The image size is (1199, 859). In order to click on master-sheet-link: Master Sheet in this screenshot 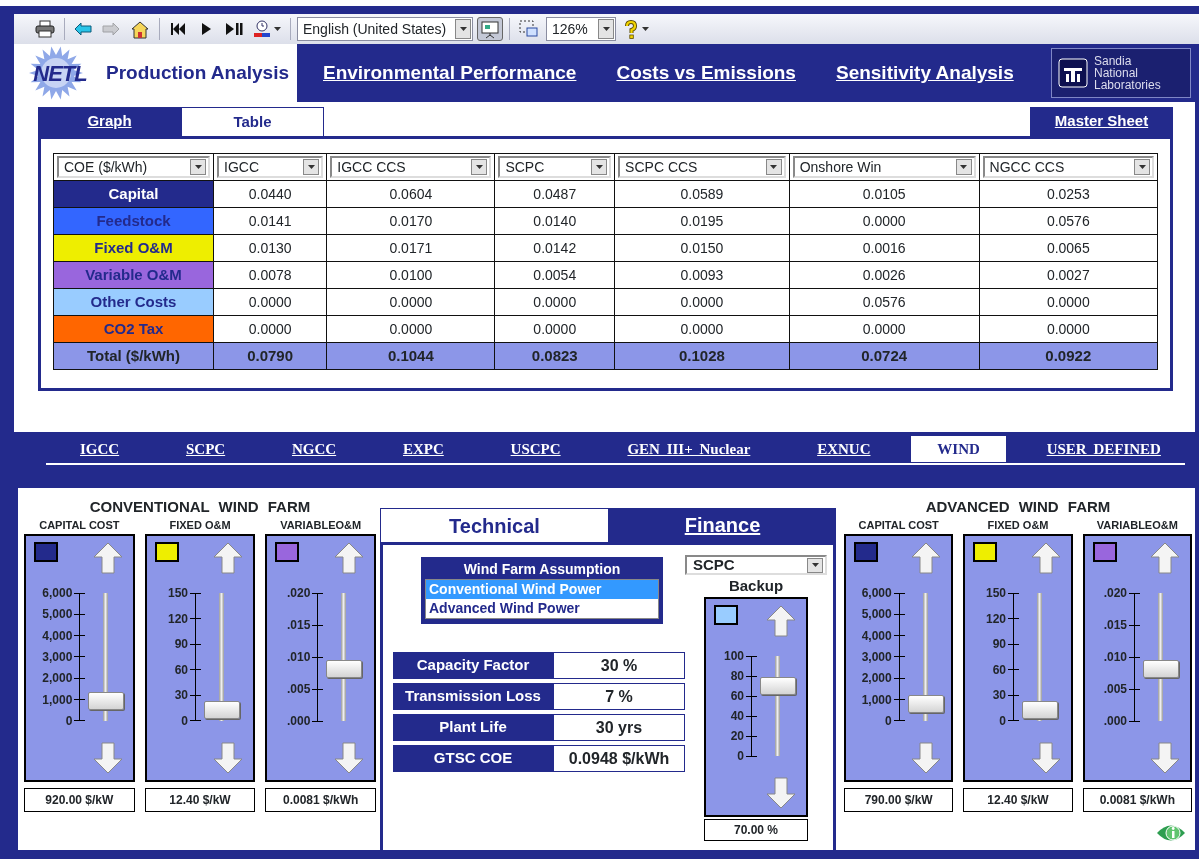, I will do `click(1101, 121)`.